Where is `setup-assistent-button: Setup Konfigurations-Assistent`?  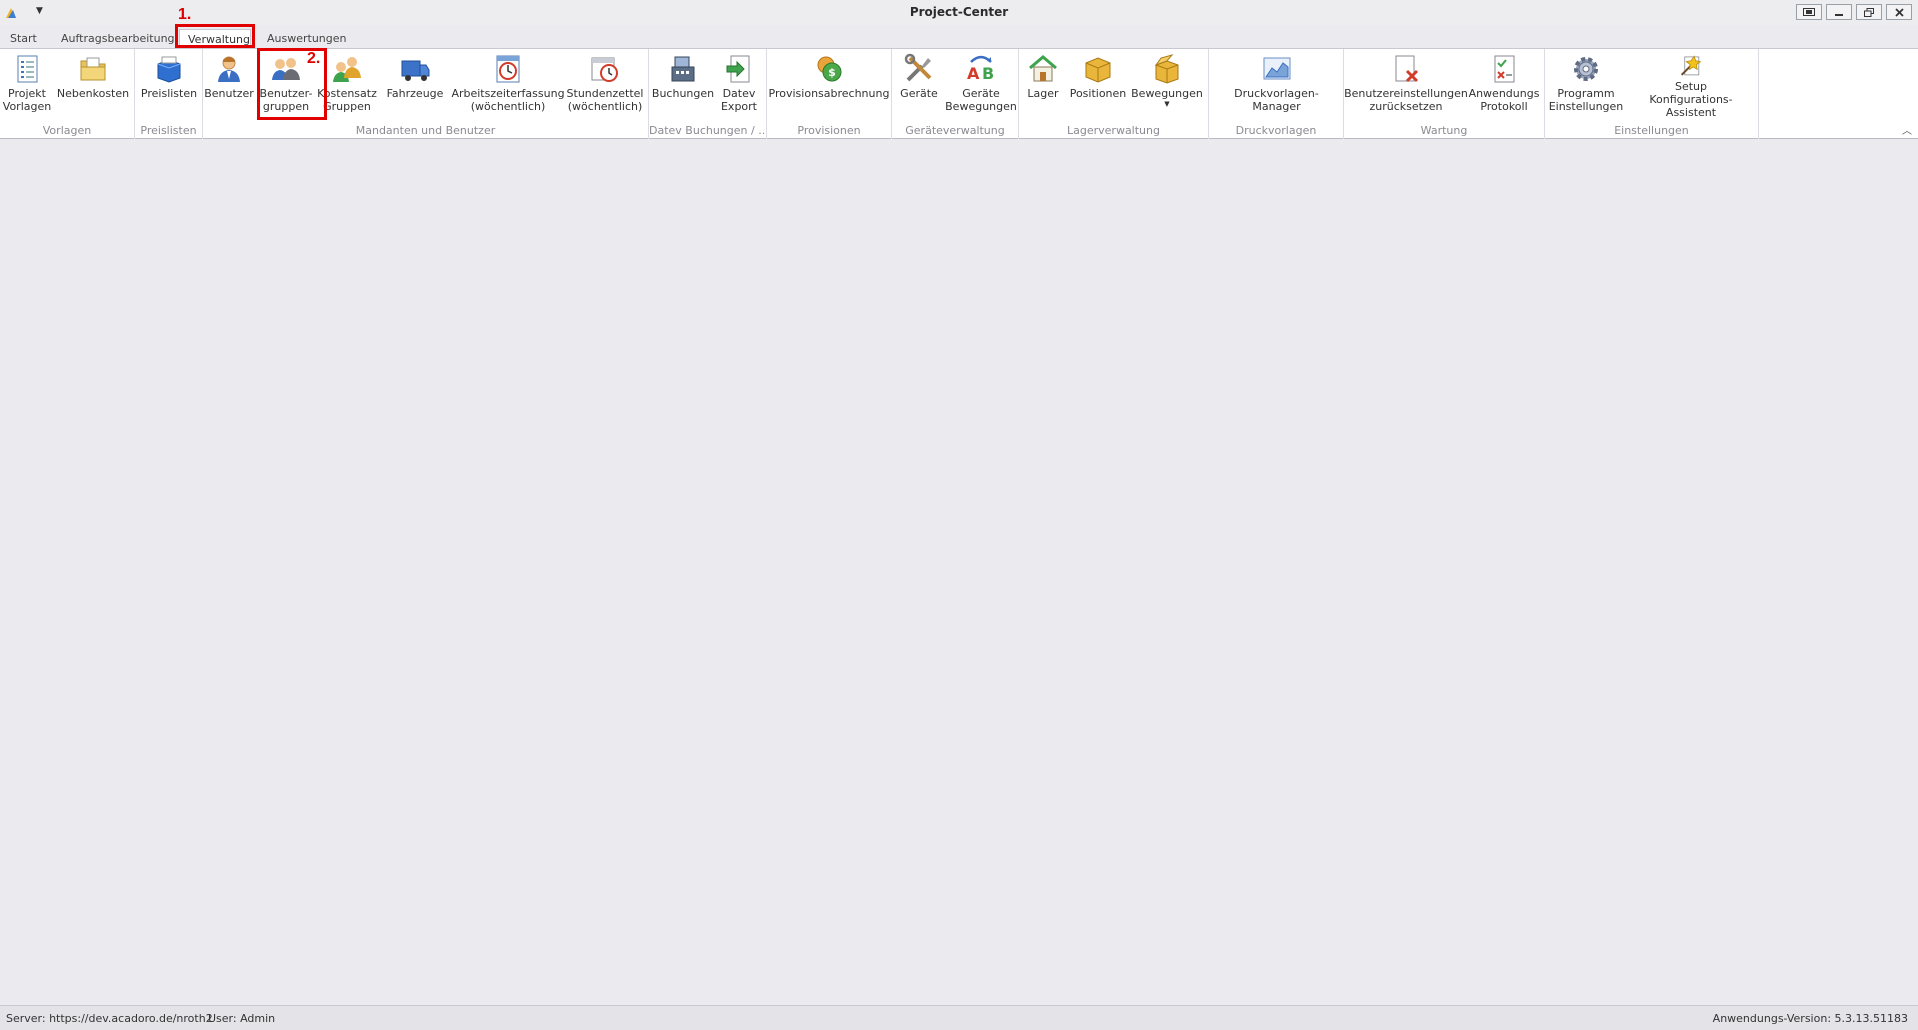
setup-assistent-button: Setup Konfigurations-Assistent is located at coordinates (1691, 85).